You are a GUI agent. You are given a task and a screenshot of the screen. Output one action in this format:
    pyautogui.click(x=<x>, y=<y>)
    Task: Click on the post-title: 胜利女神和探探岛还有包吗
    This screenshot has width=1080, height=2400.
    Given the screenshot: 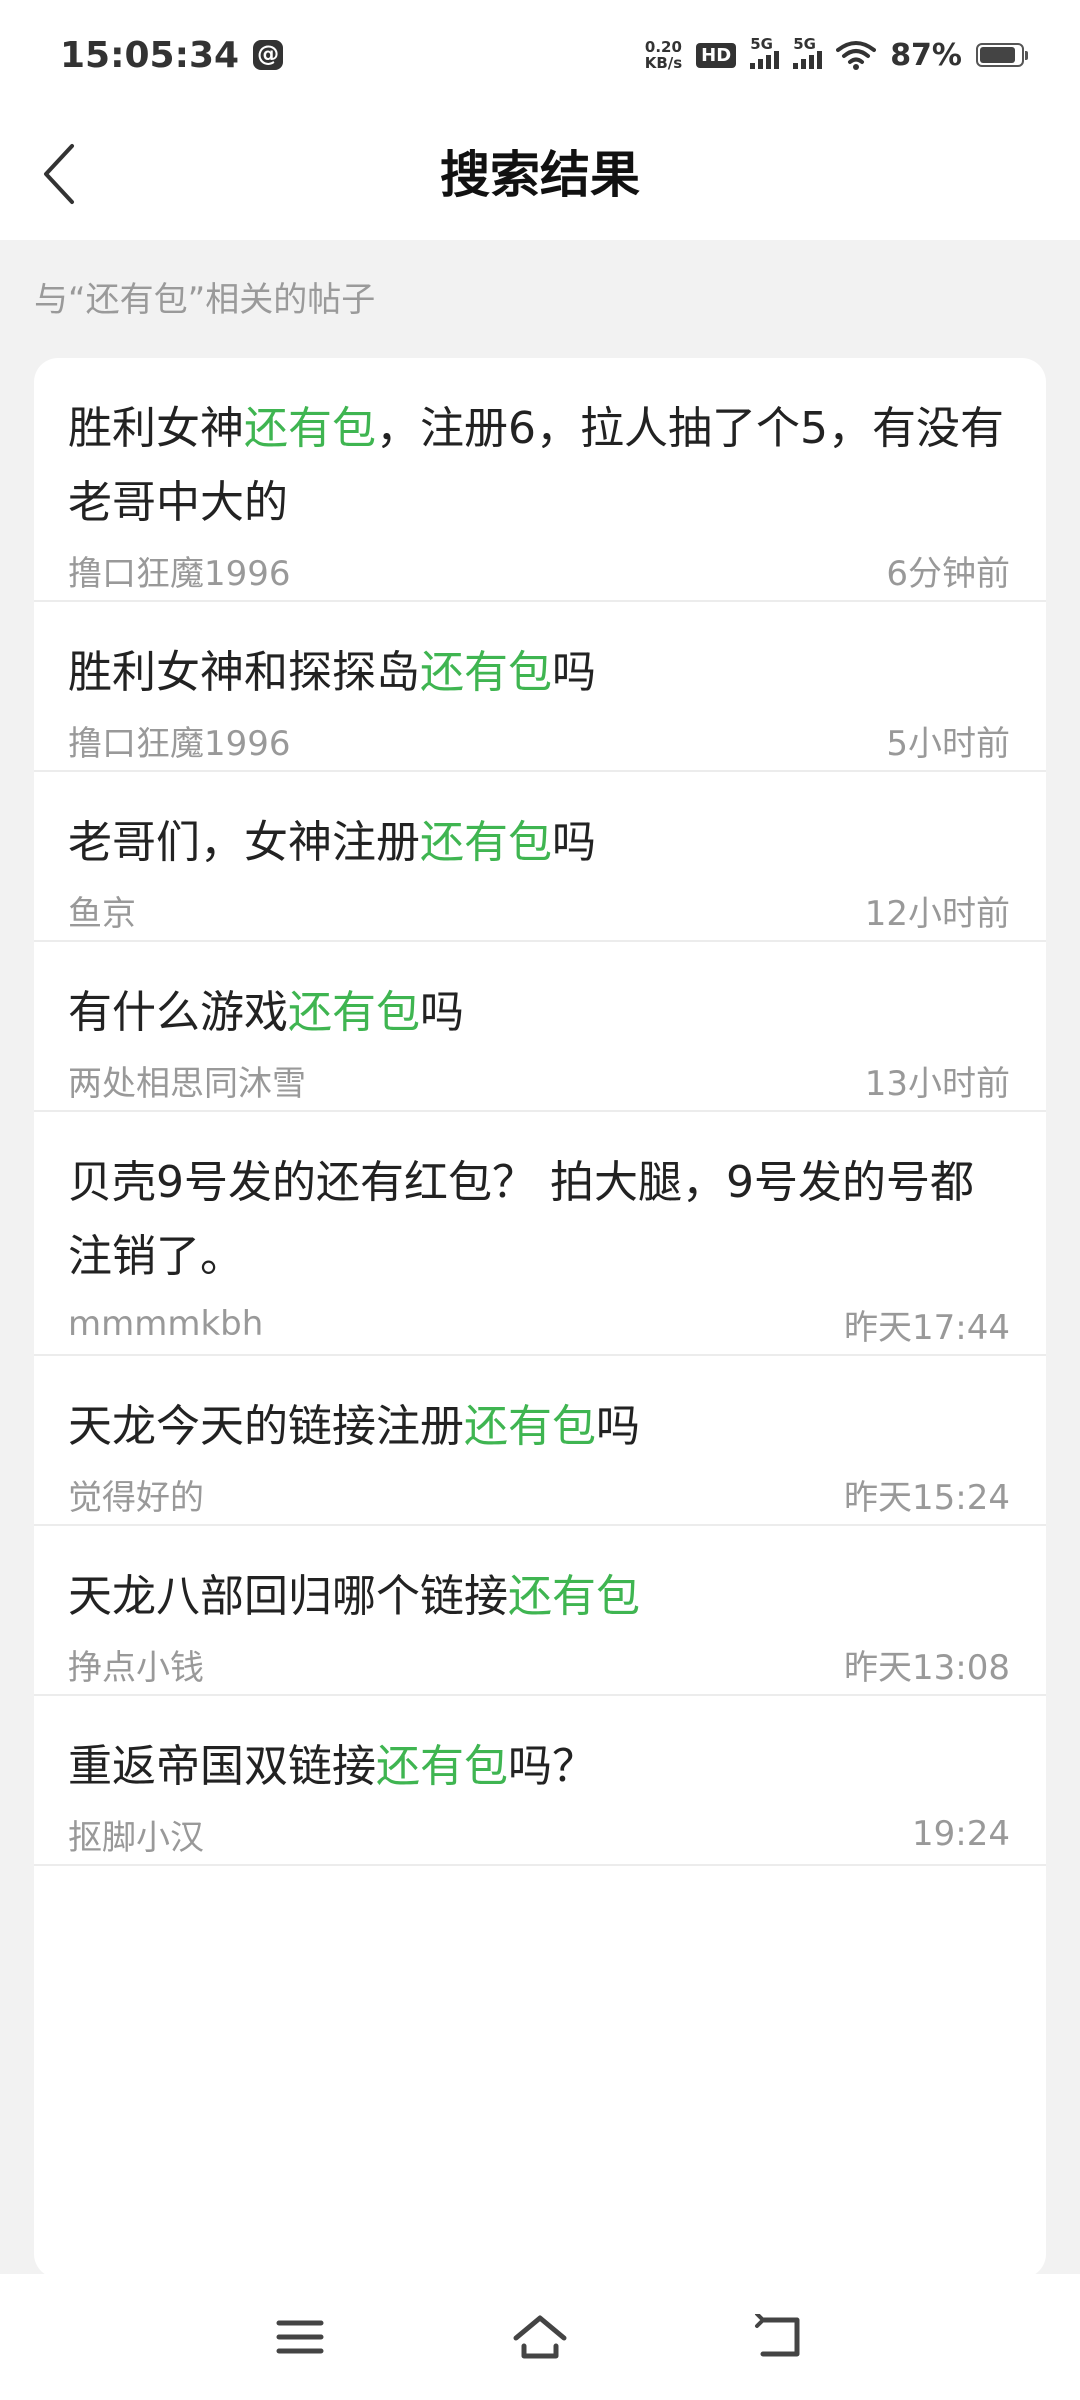 What is the action you would take?
    pyautogui.click(x=539, y=673)
    